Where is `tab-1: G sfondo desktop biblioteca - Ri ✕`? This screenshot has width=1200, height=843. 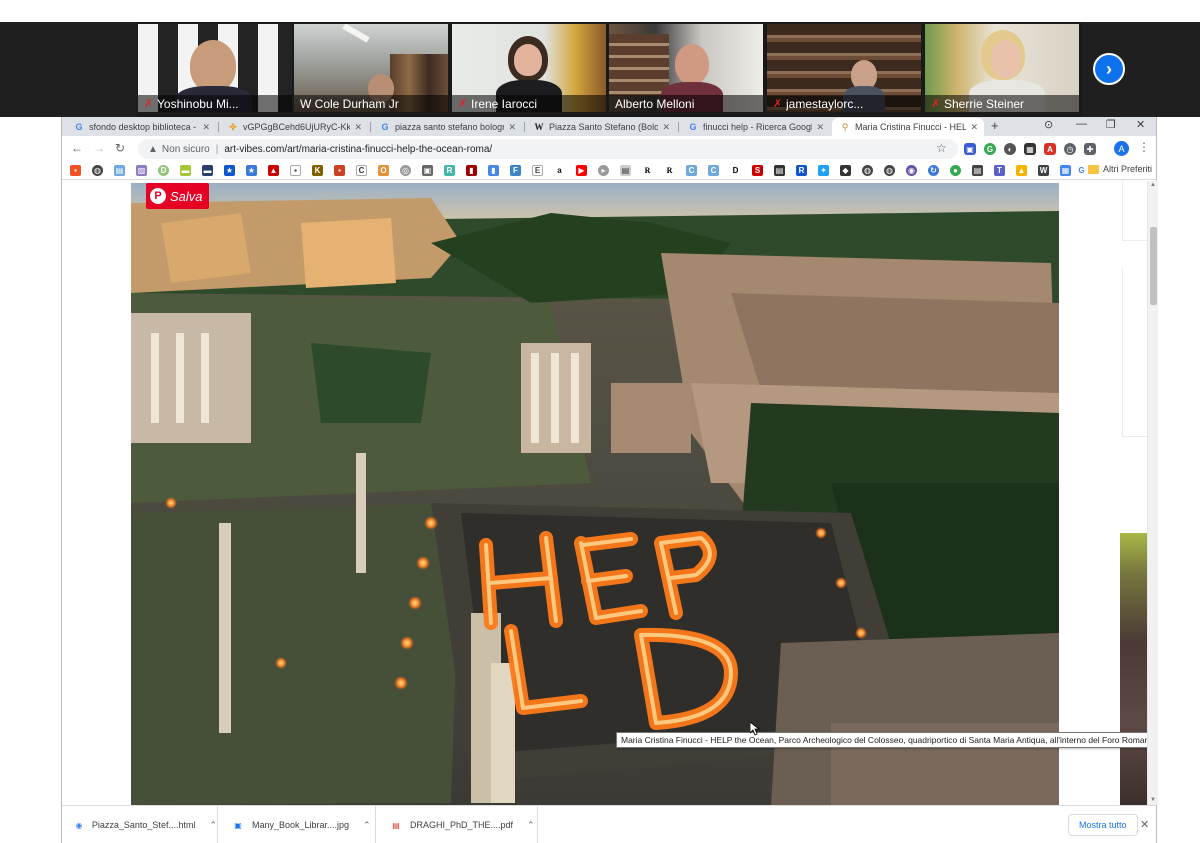
tab-1: G sfondo desktop biblioteca - Ri ✕ is located at coordinates (141, 127).